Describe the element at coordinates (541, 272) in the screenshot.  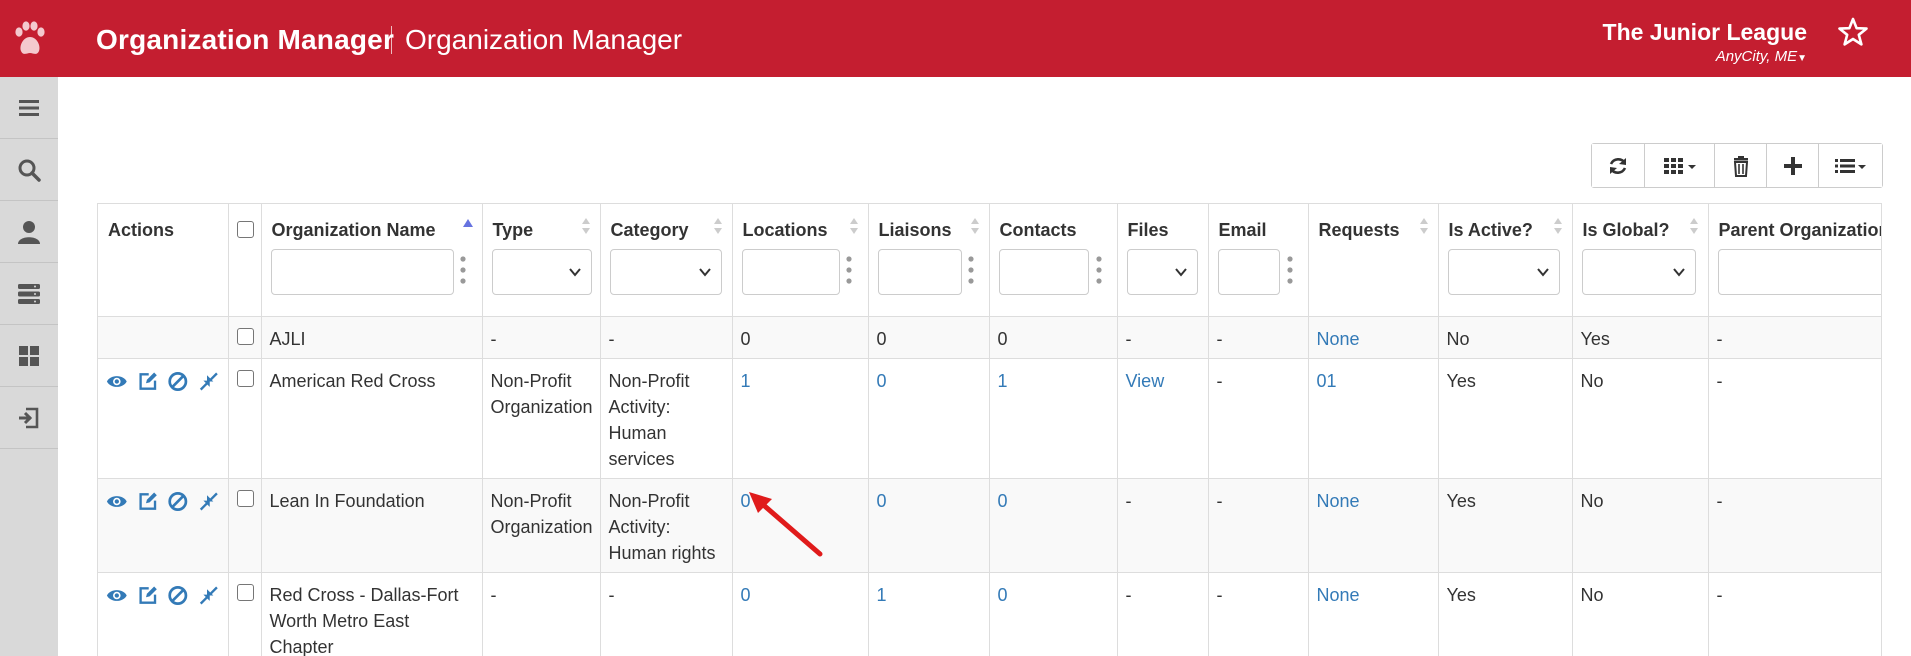
I see `type-filter-select` at that location.